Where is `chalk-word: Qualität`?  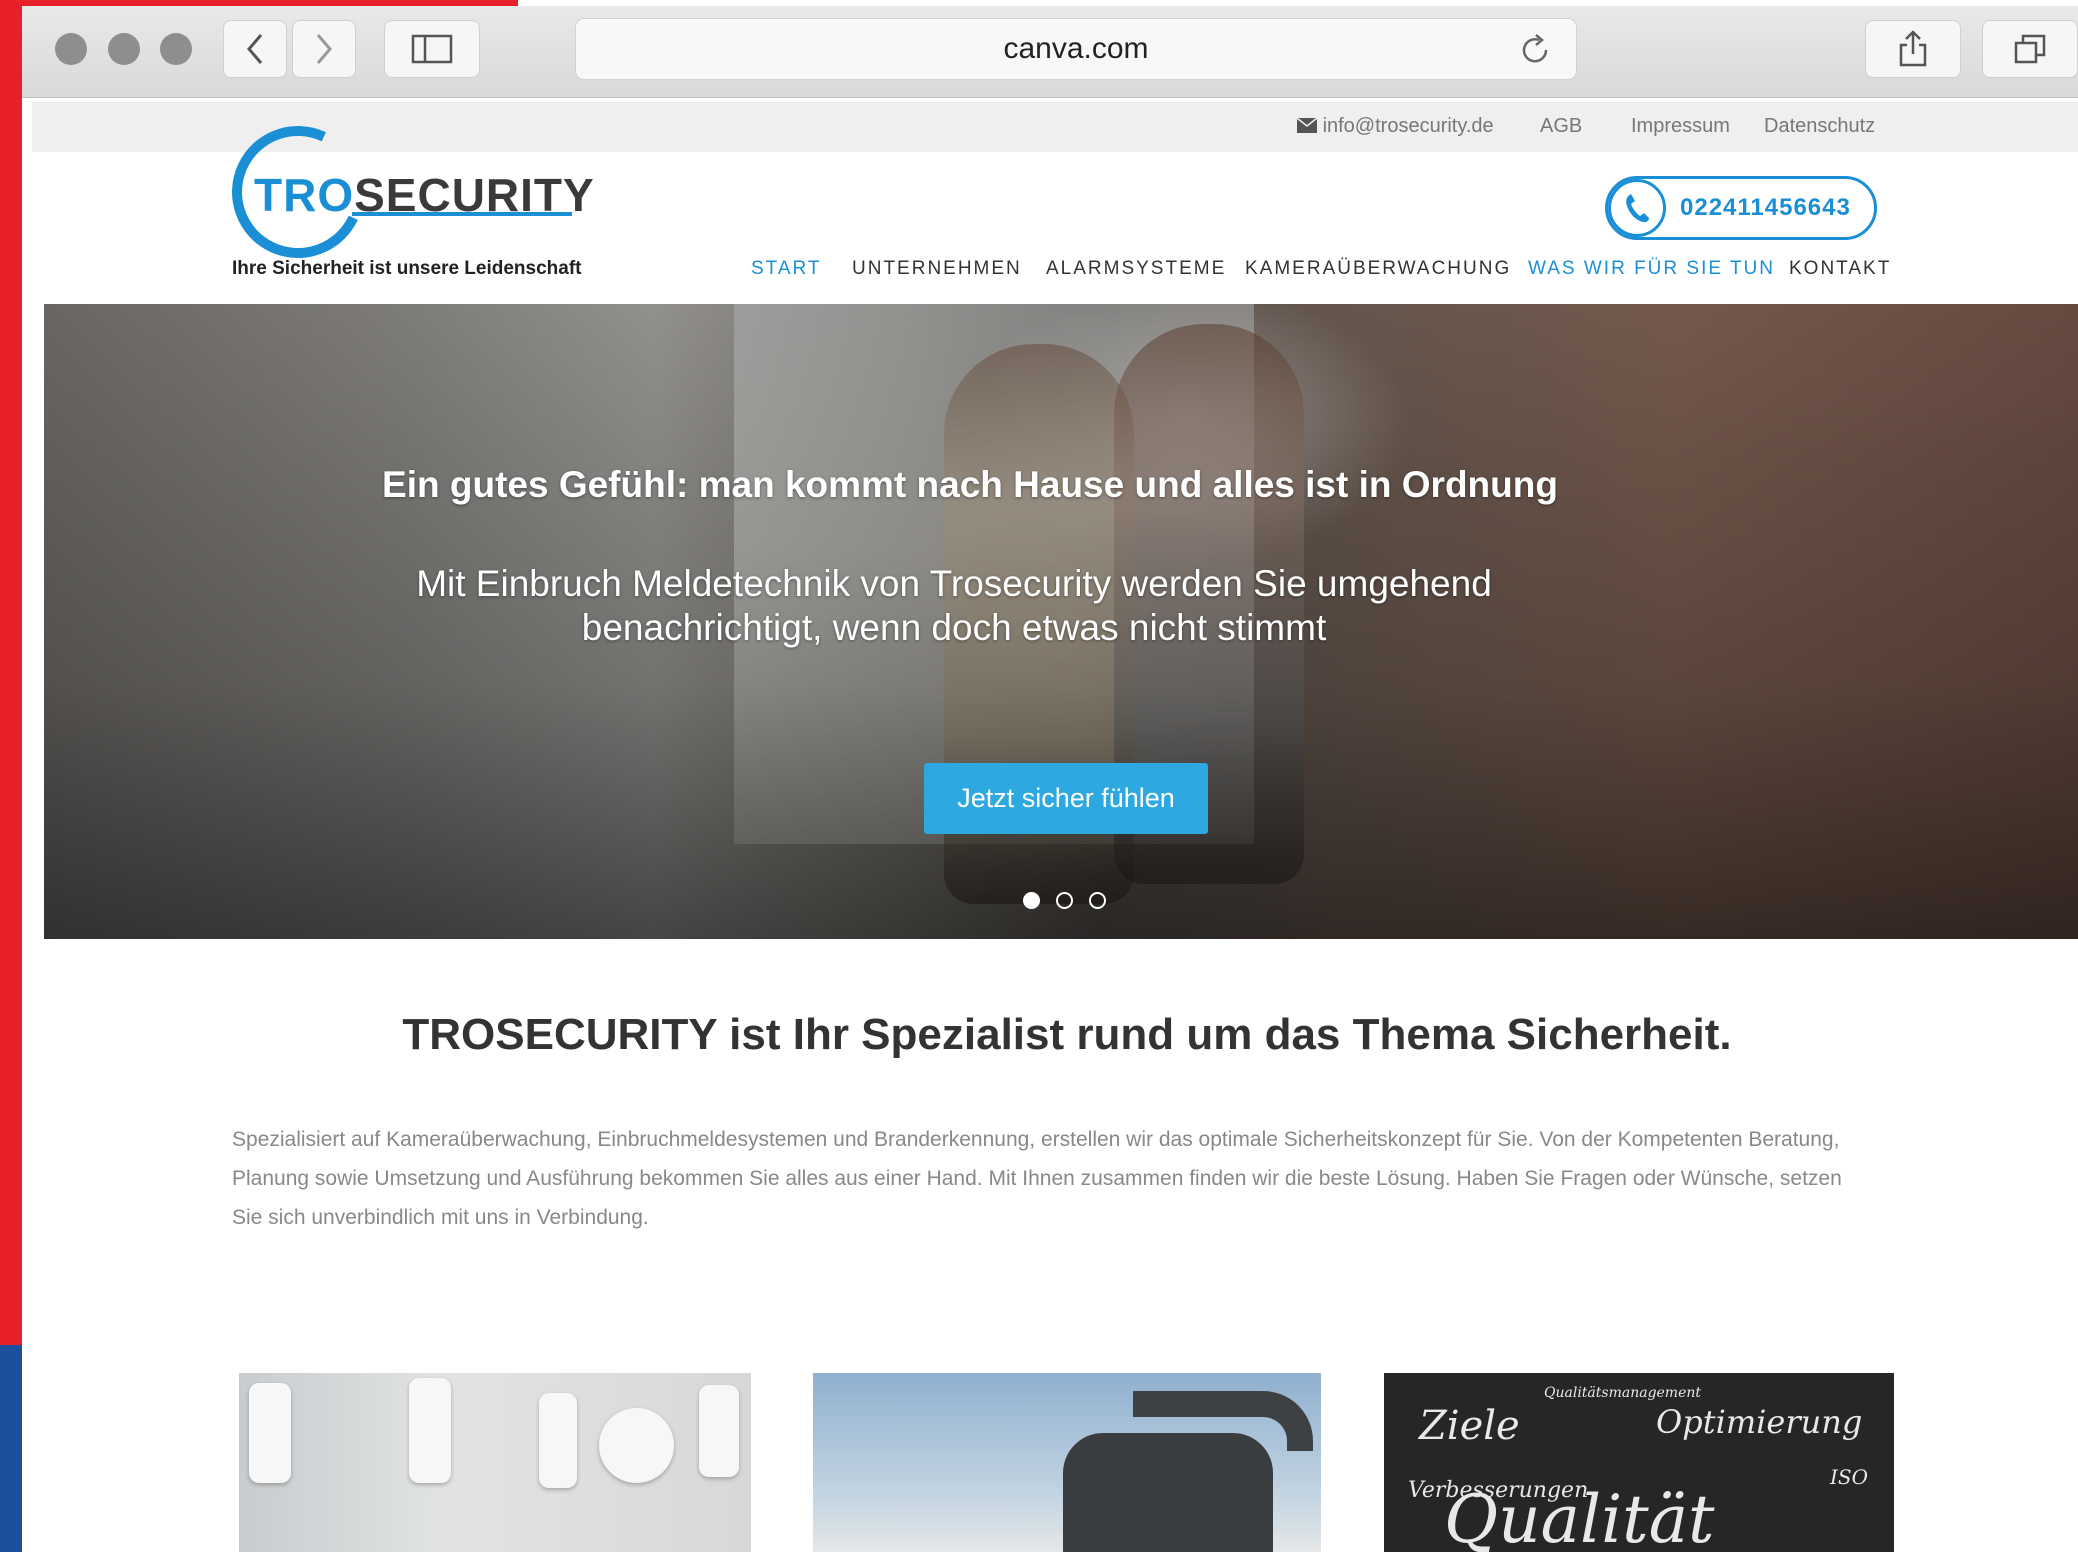
chalk-word: Qualität is located at coordinates (1579, 1516).